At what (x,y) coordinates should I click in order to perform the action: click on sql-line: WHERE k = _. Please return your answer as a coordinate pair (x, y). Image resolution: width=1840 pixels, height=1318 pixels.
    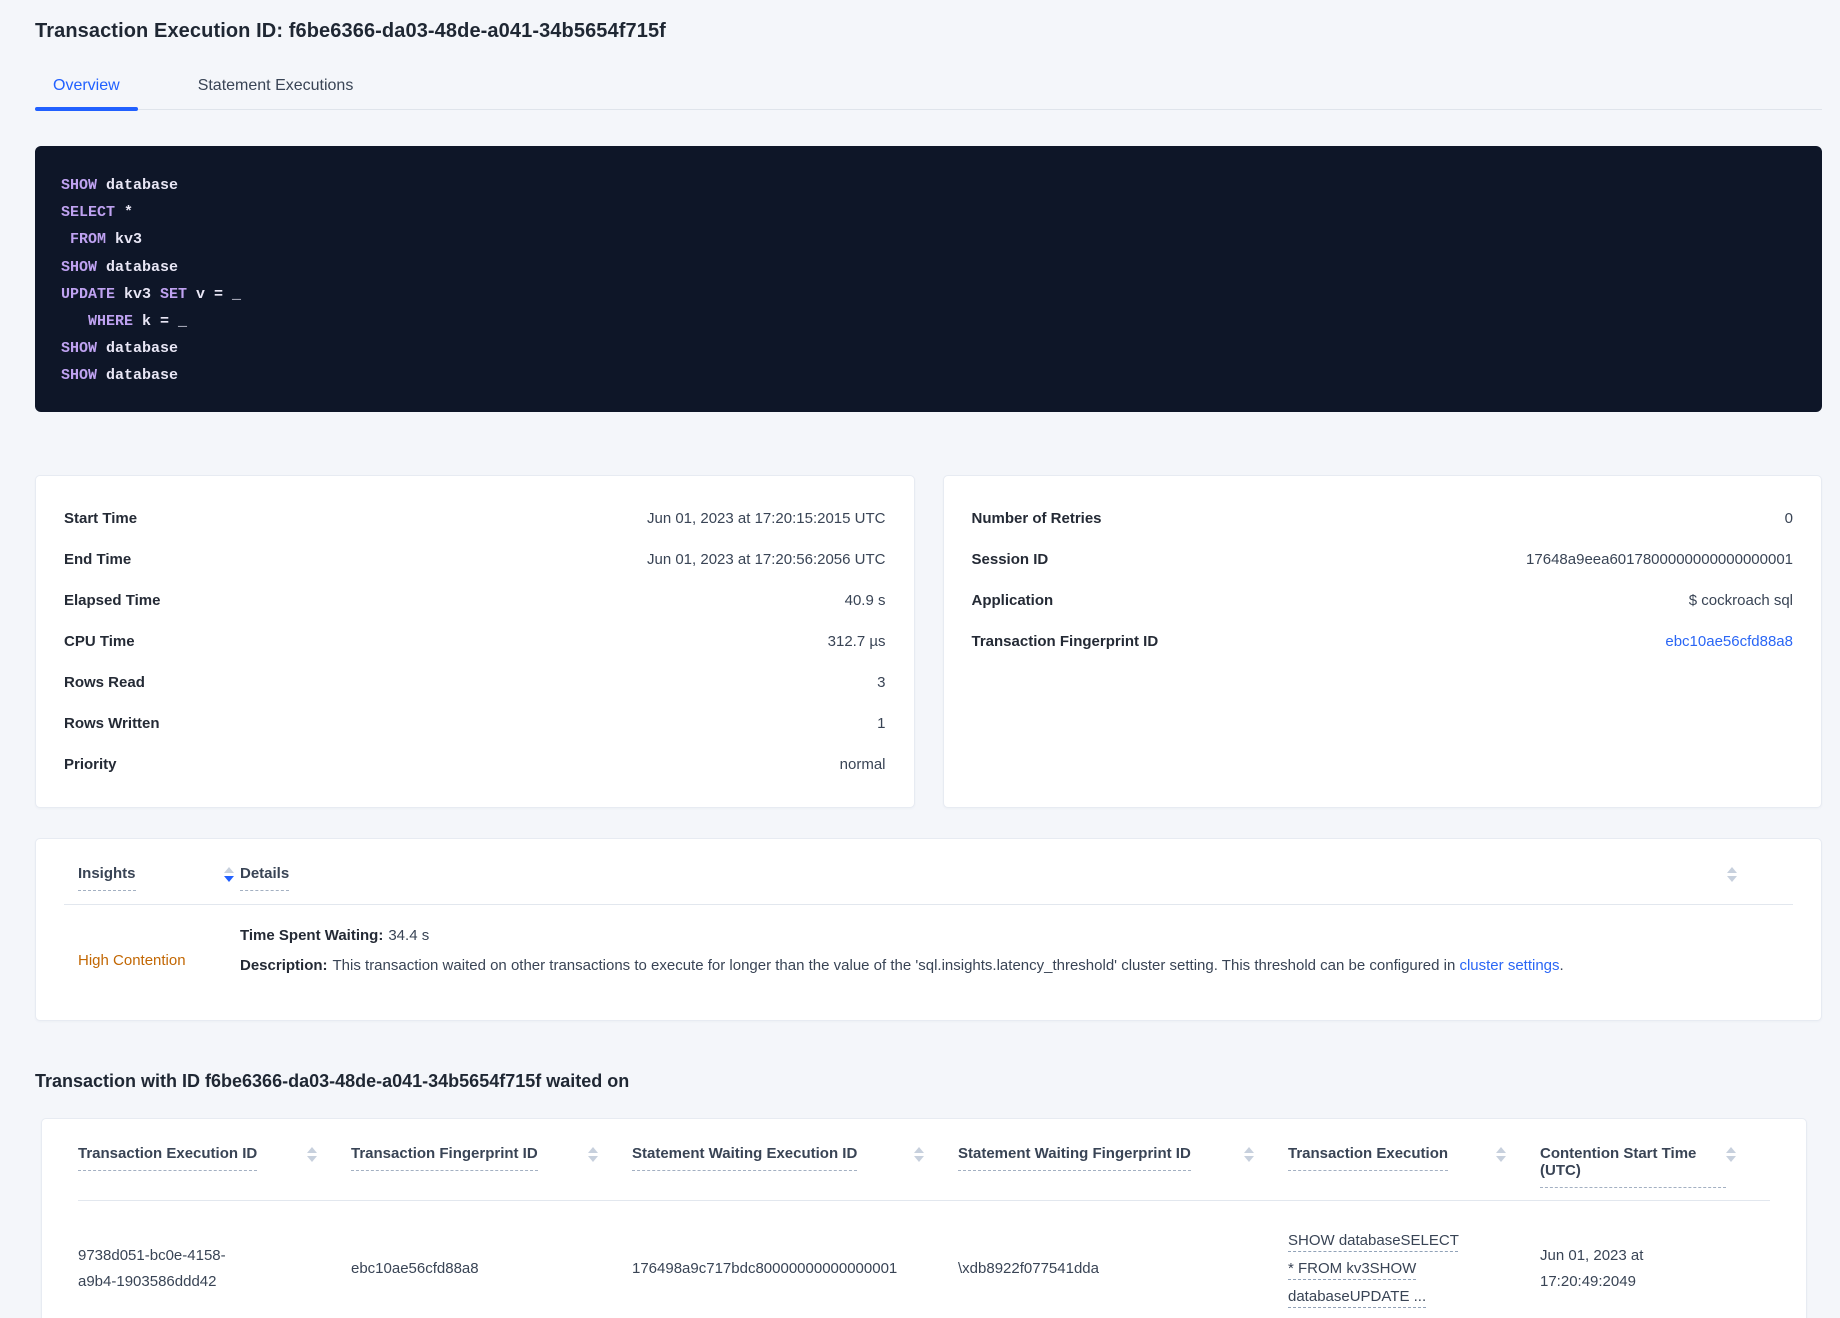
    Looking at the image, I should click on (138, 322).